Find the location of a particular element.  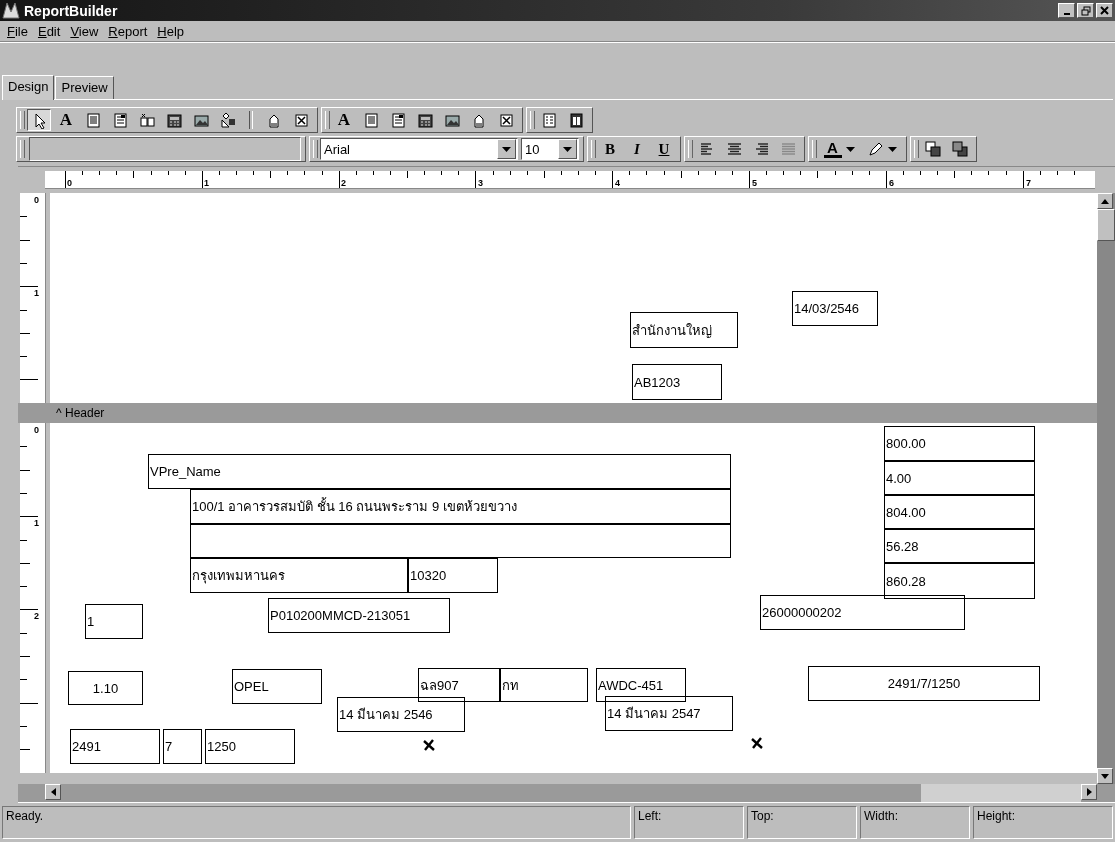

report-field: กท is located at coordinates (544, 685).